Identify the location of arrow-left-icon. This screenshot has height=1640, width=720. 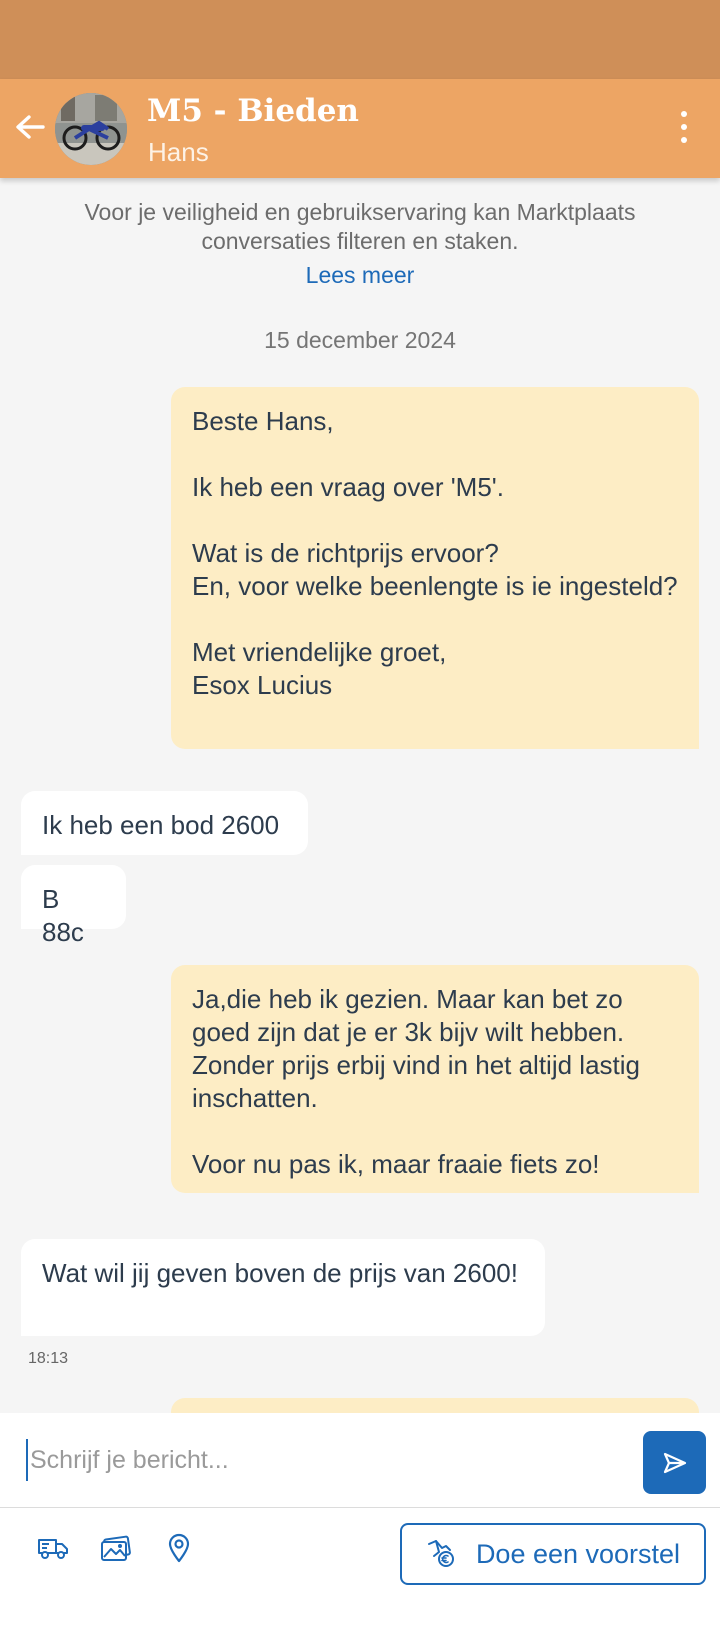
(30, 127).